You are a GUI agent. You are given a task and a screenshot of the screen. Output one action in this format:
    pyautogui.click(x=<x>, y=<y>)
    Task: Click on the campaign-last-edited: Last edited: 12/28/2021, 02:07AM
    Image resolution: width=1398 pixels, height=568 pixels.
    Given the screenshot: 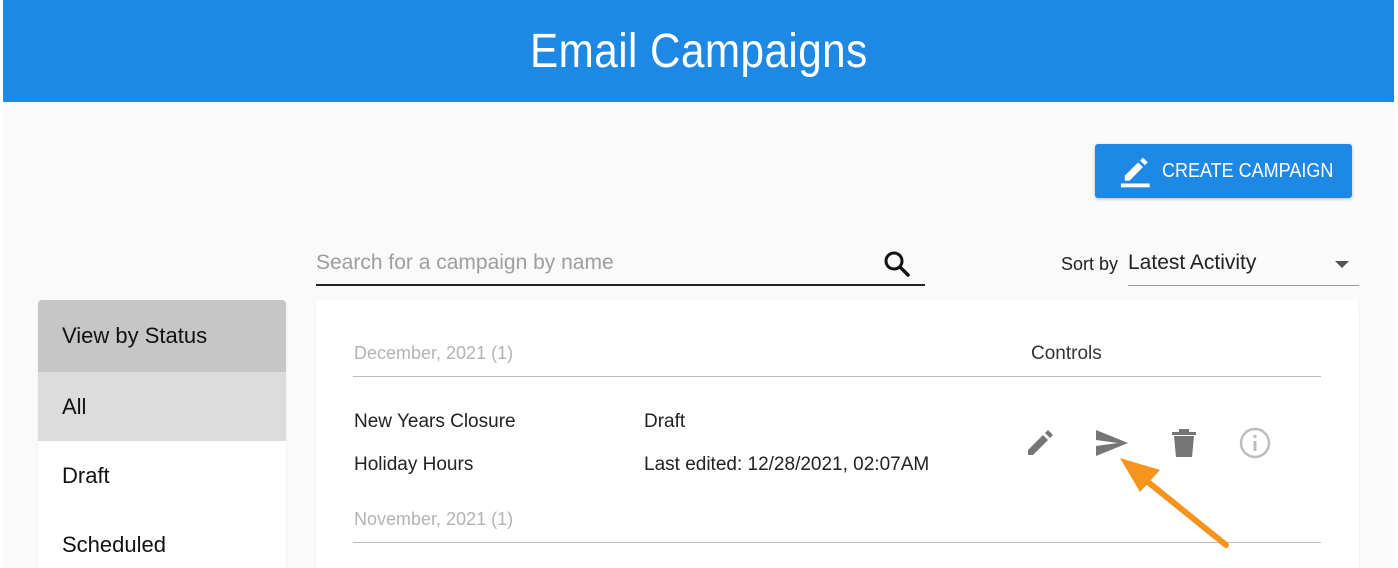 What is the action you would take?
    pyautogui.click(x=787, y=464)
    